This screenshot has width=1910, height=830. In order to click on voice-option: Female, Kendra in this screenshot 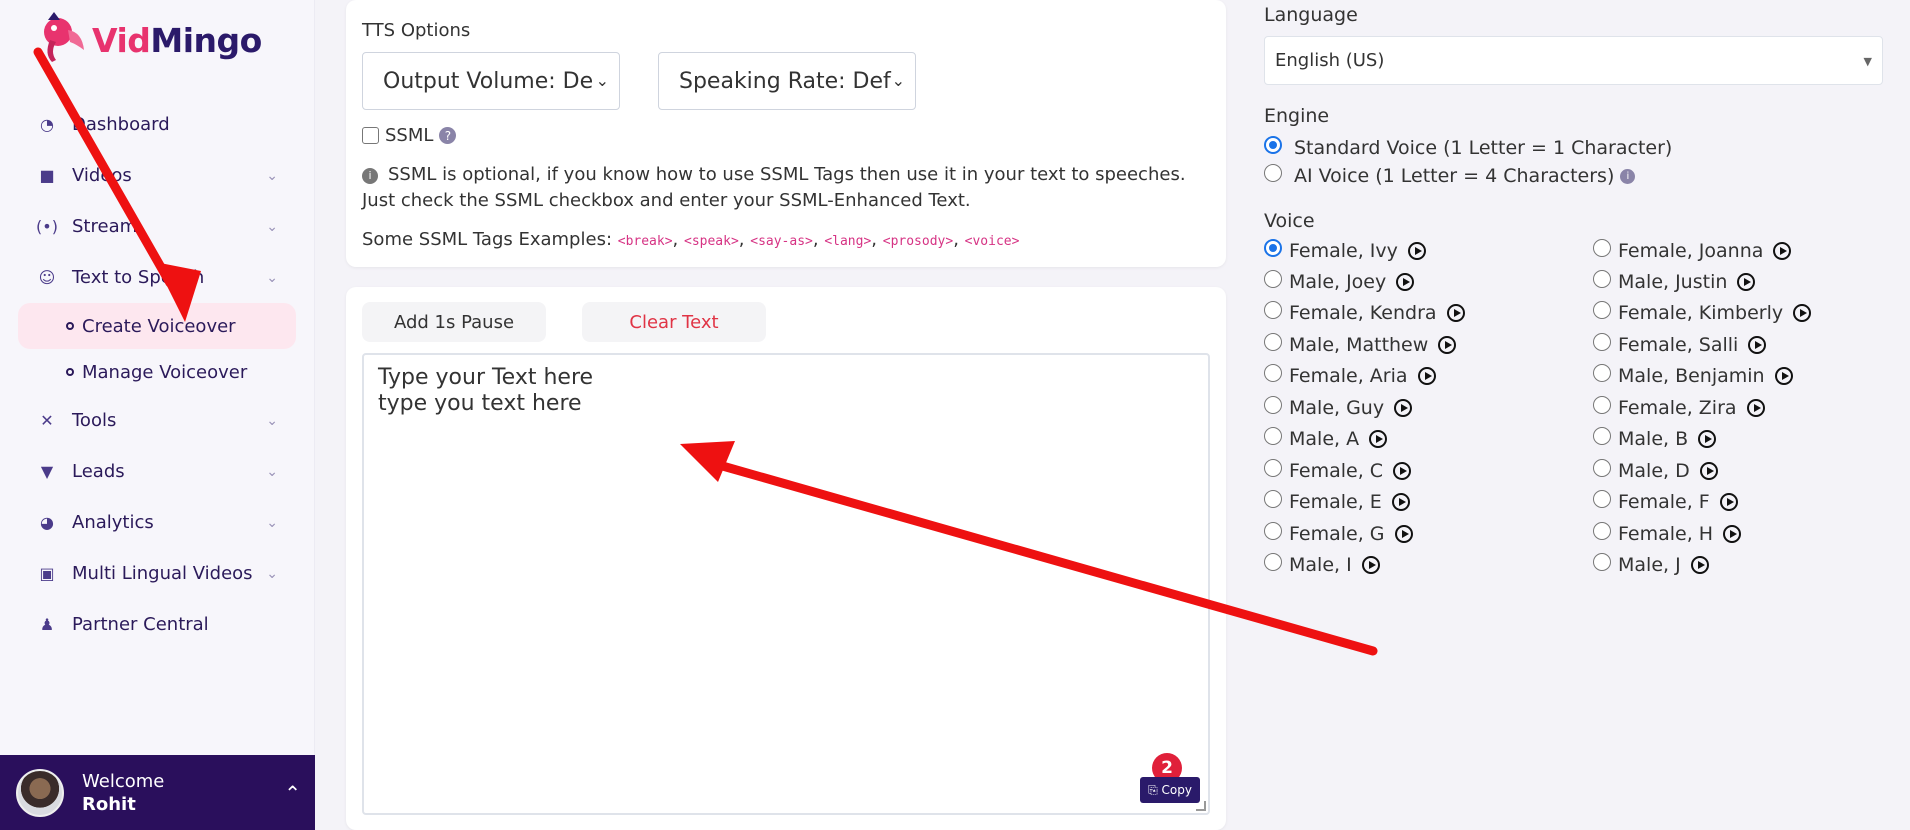, I will do `click(1364, 312)`.